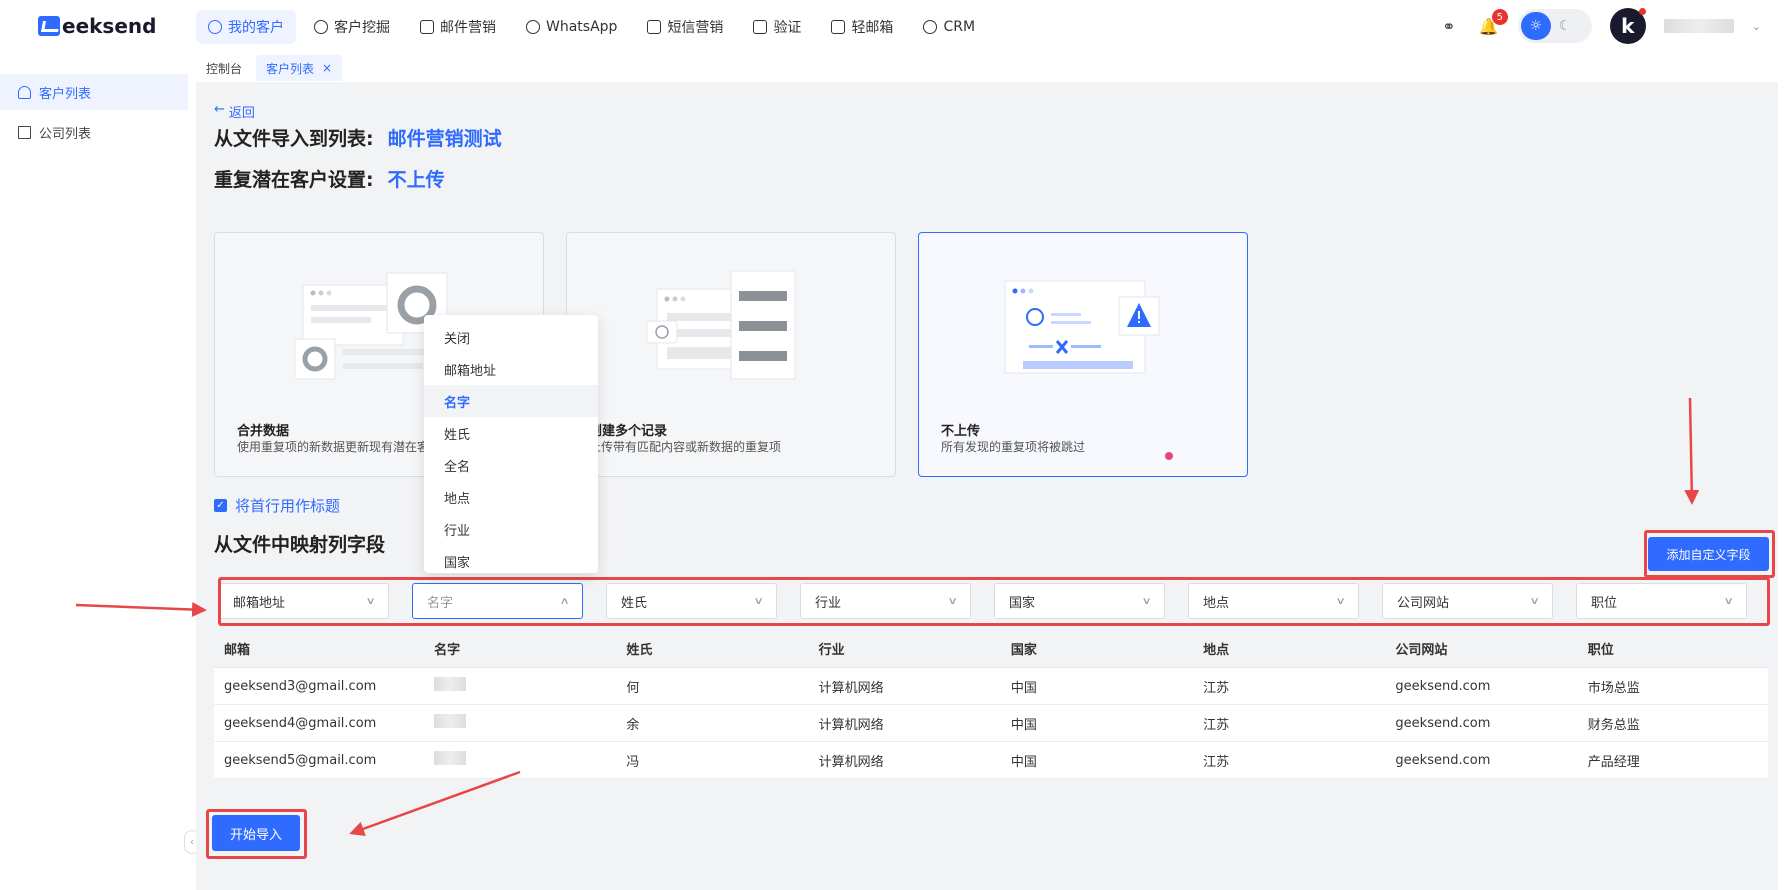 The image size is (1791, 890). I want to click on dropdown-option: 邮箱地址, so click(511, 369).